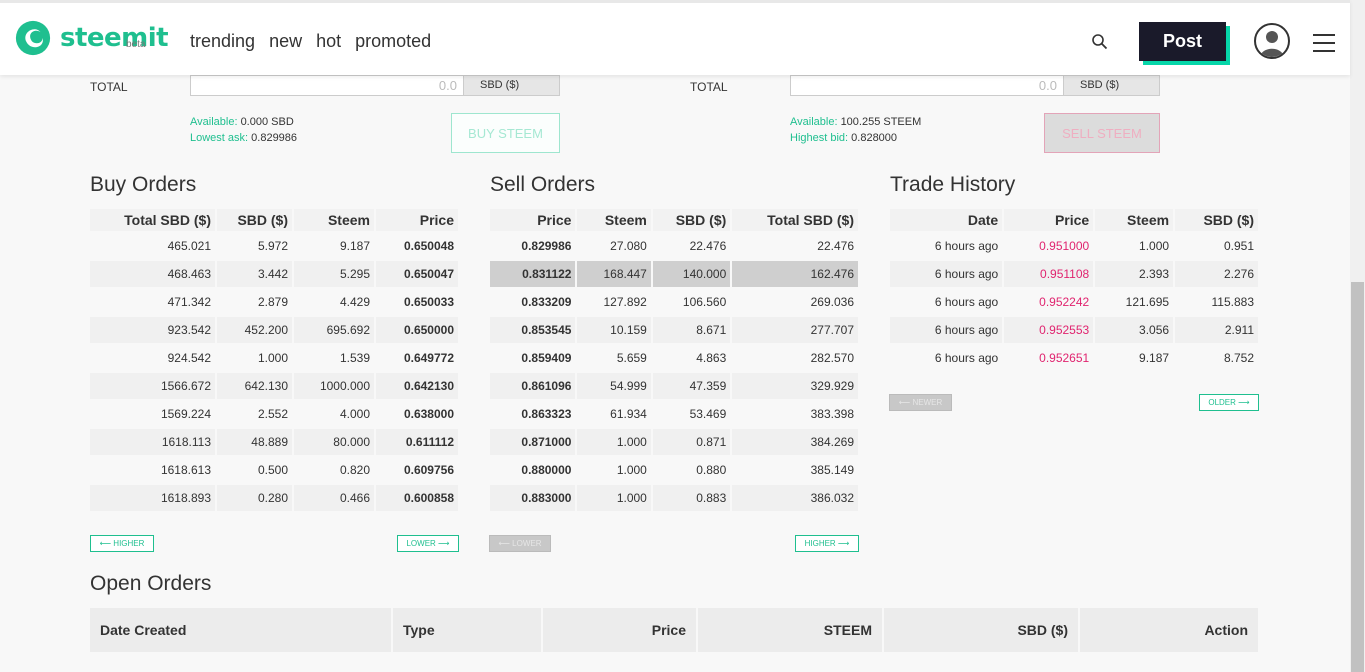 The width and height of the screenshot is (1365, 672). Describe the element at coordinates (1169, 630) in the screenshot. I see `col-action: Action` at that location.